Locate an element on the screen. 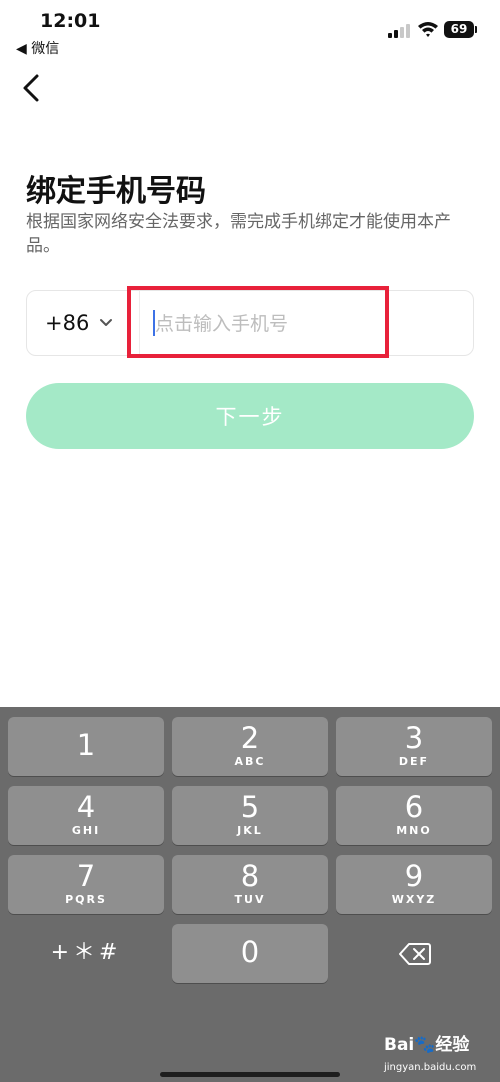 The width and height of the screenshot is (500, 1082). chevron-left-icon is located at coordinates (31, 88).